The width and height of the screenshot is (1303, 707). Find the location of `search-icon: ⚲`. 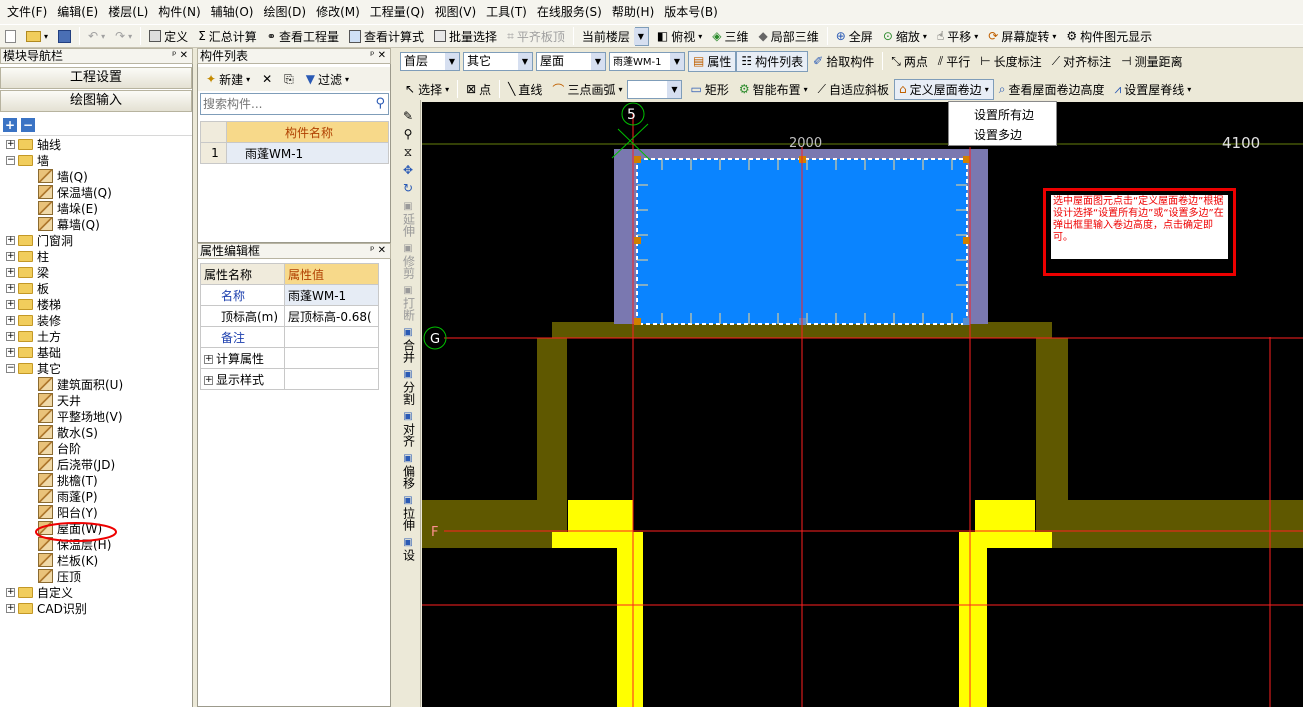

search-icon: ⚲ is located at coordinates (380, 103).